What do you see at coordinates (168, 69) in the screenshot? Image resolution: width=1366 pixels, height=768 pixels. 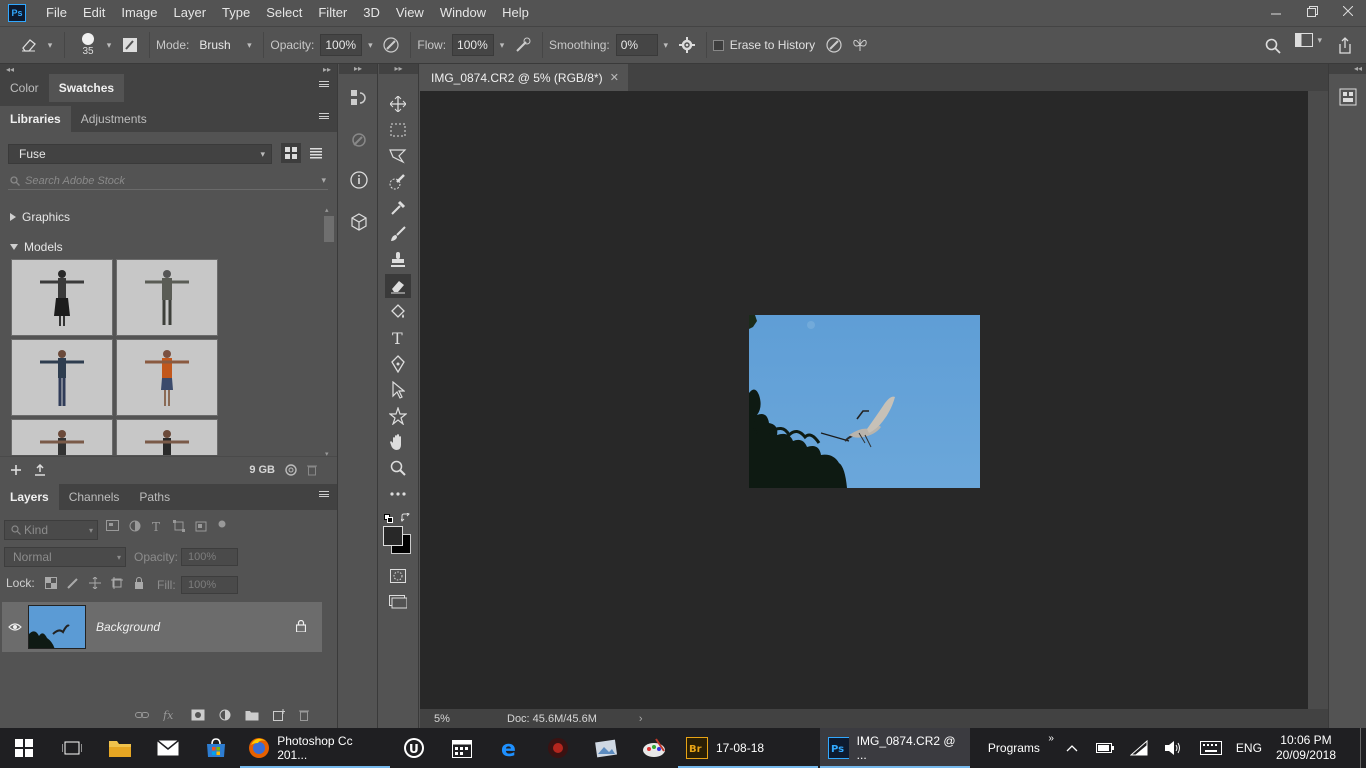 I see `panel-collapse-strip: ◂◂ ▸▸` at bounding box center [168, 69].